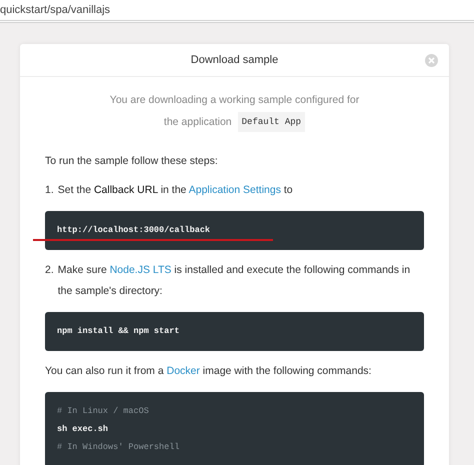 The width and height of the screenshot is (474, 465). What do you see at coordinates (431, 60) in the screenshot?
I see `close-icon` at bounding box center [431, 60].